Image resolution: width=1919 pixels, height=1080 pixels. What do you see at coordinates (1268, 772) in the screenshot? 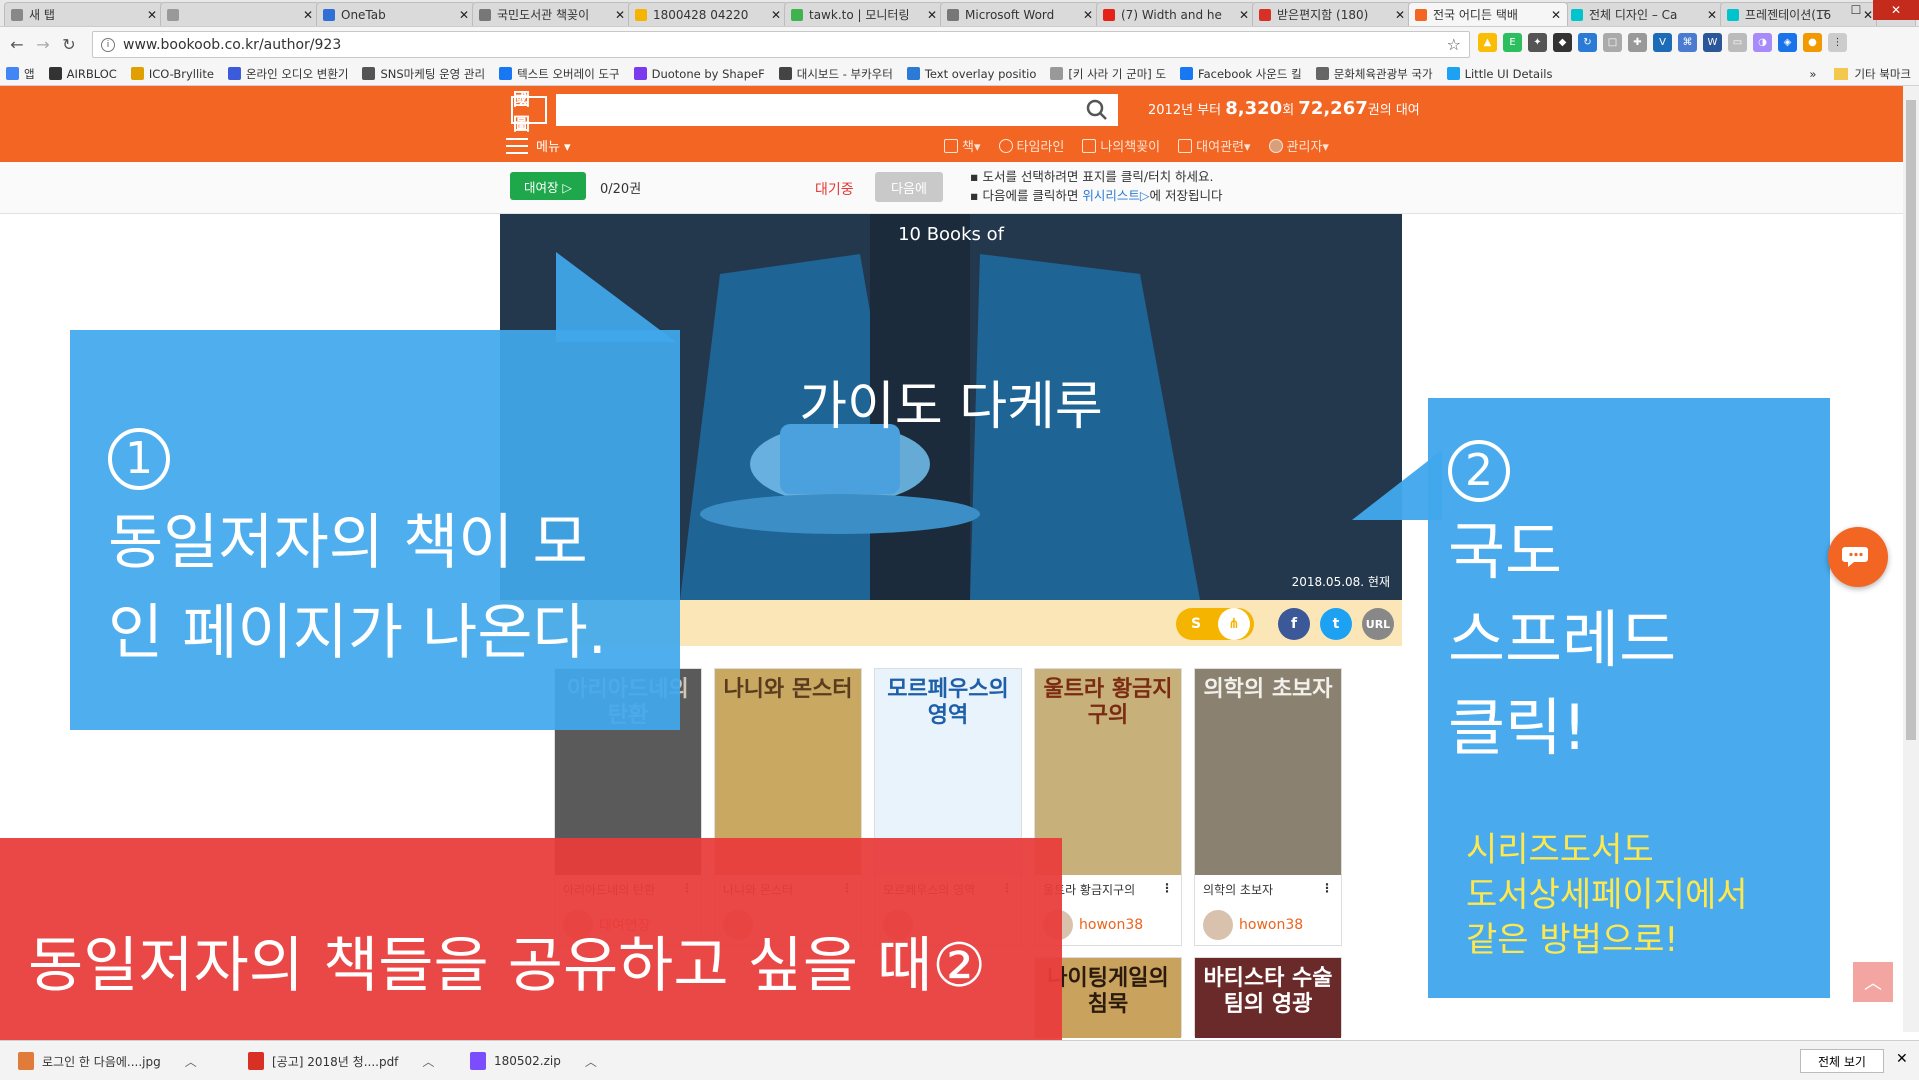
I see `book-cover: 의학의 초보자` at bounding box center [1268, 772].